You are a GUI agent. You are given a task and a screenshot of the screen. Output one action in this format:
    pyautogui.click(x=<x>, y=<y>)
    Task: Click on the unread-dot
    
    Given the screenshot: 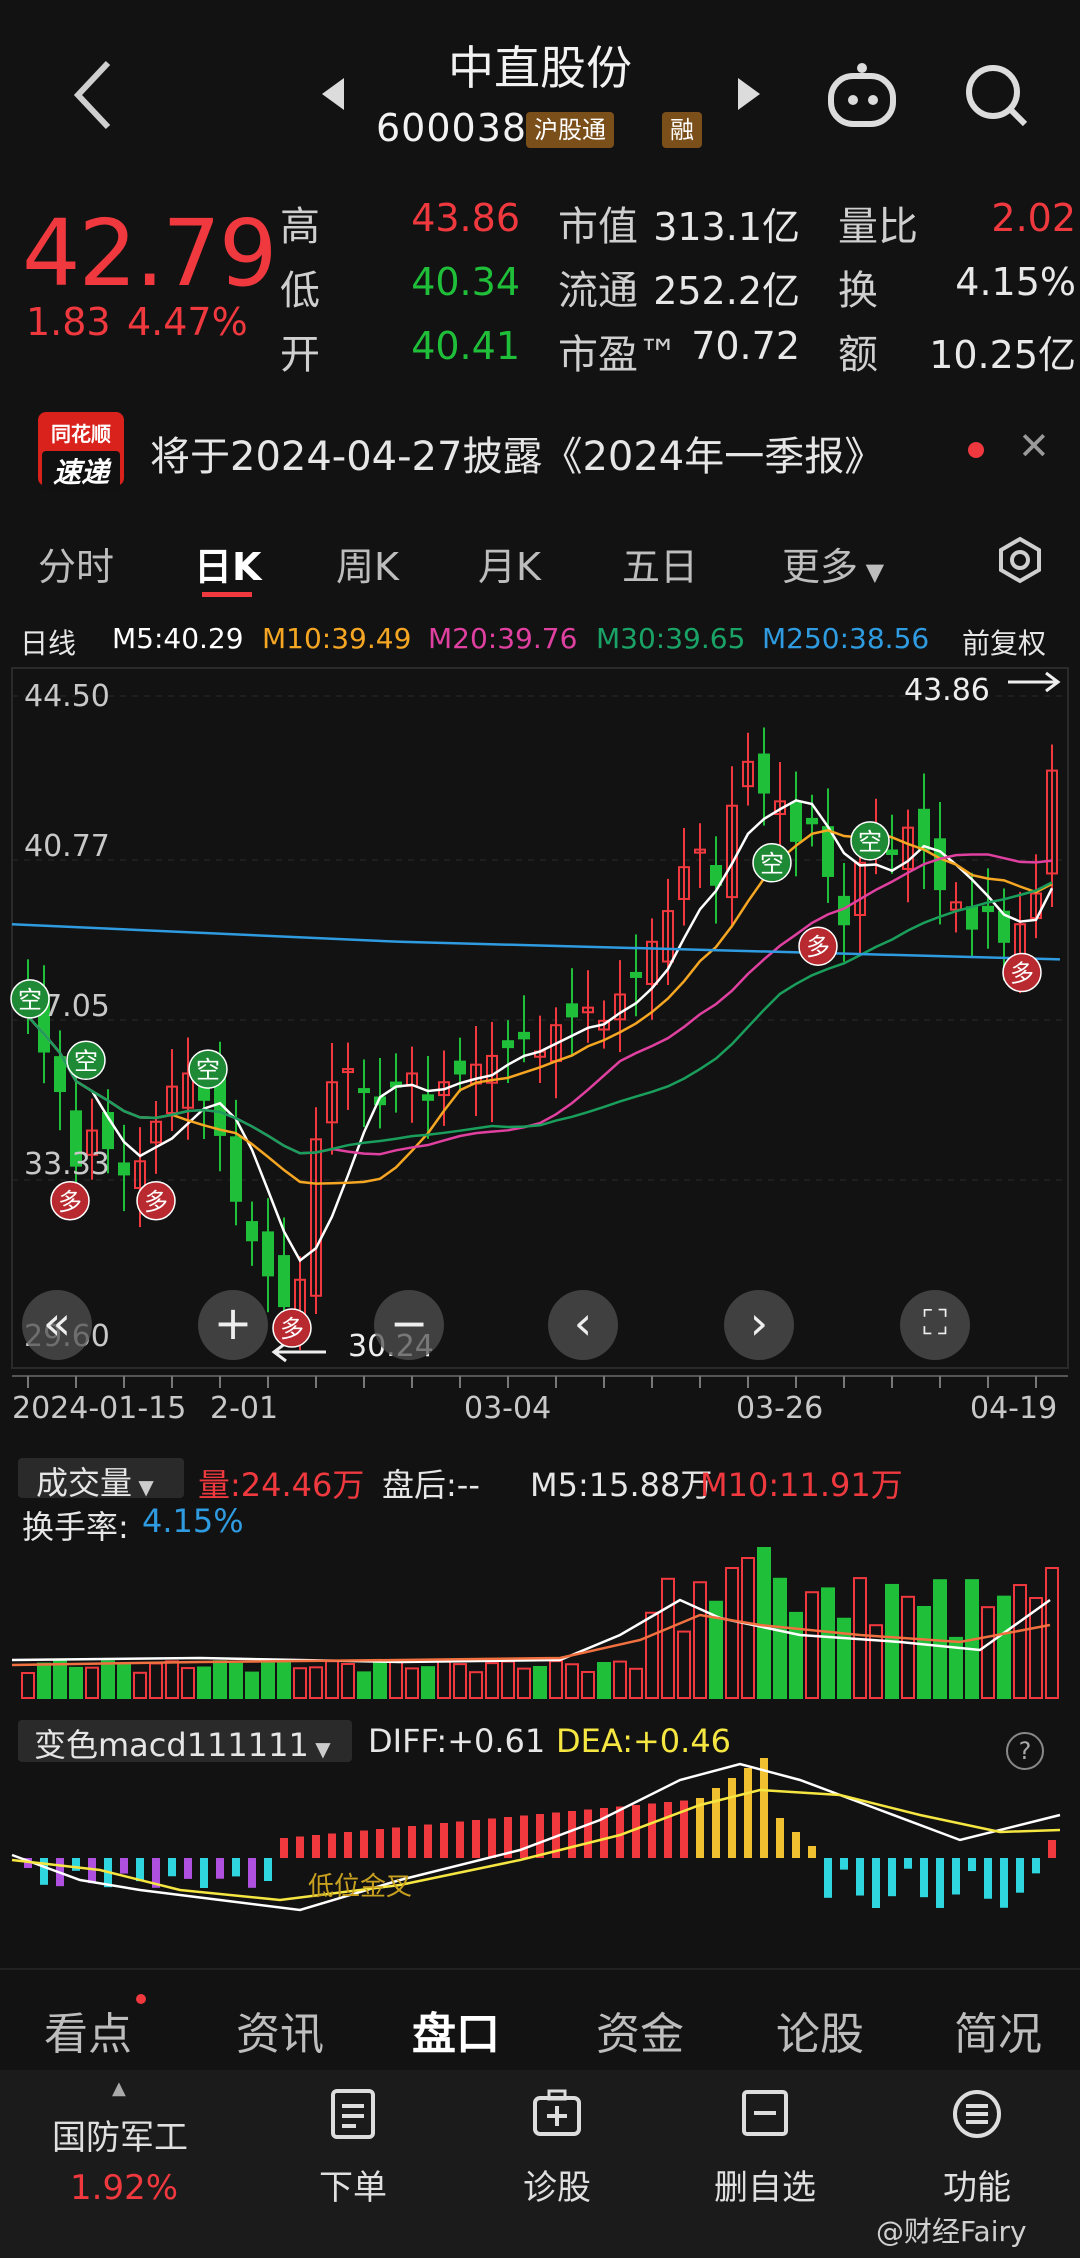 What is the action you would take?
    pyautogui.click(x=976, y=450)
    